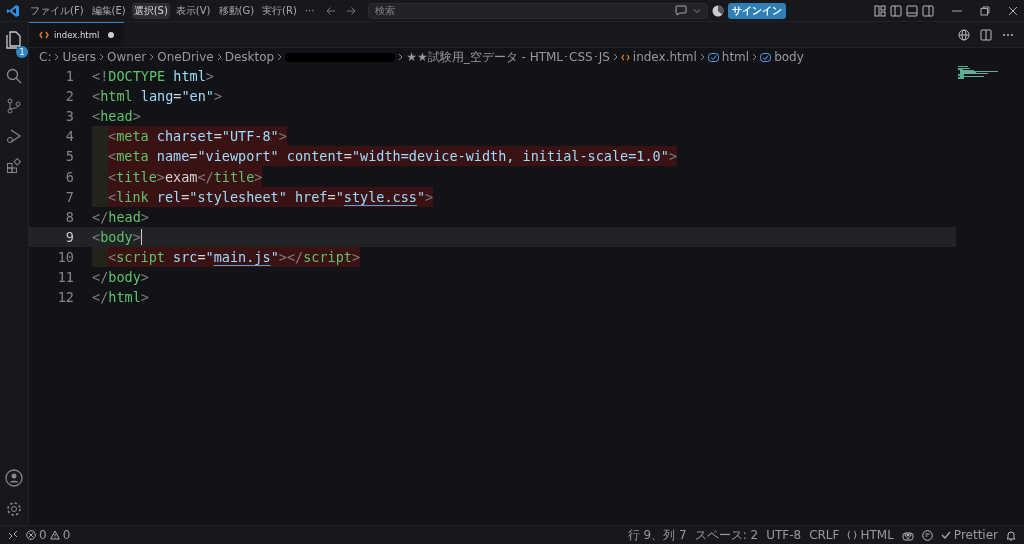 This screenshot has width=1024, height=544. What do you see at coordinates (43, 535) in the screenshot?
I see `error-count: 0` at bounding box center [43, 535].